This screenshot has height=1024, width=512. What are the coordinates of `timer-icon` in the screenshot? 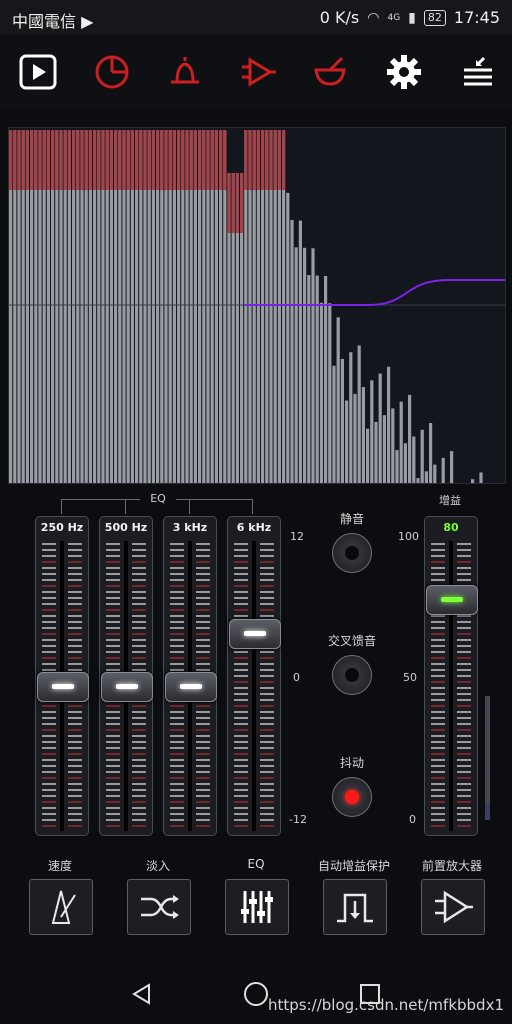 It's located at (112, 72).